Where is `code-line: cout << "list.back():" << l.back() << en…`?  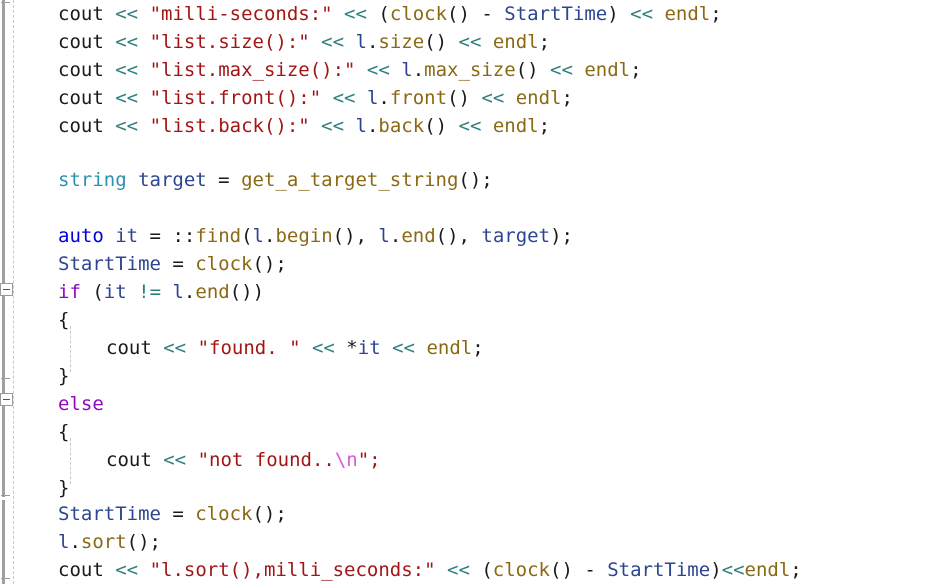
code-line: cout << "list.back():" << l.back() << en… is located at coordinates (473, 126).